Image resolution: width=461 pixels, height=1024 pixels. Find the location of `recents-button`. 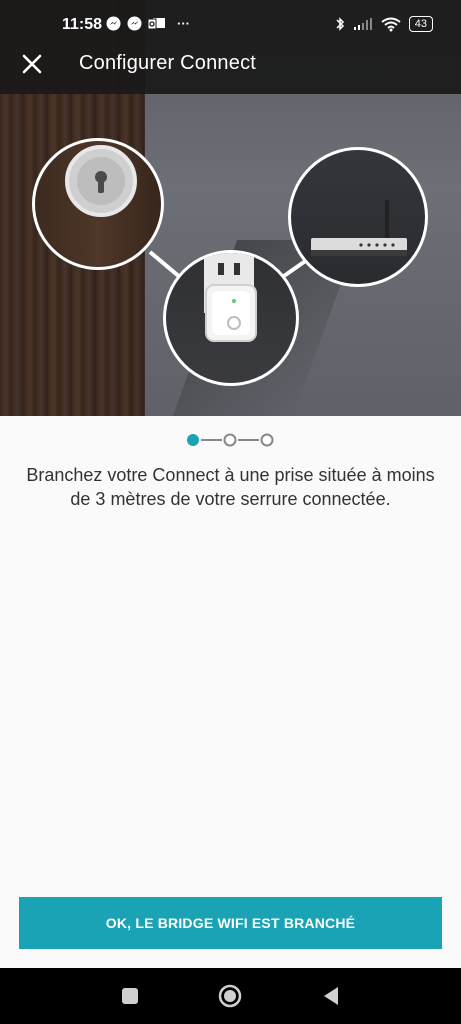

recents-button is located at coordinates (130, 996).